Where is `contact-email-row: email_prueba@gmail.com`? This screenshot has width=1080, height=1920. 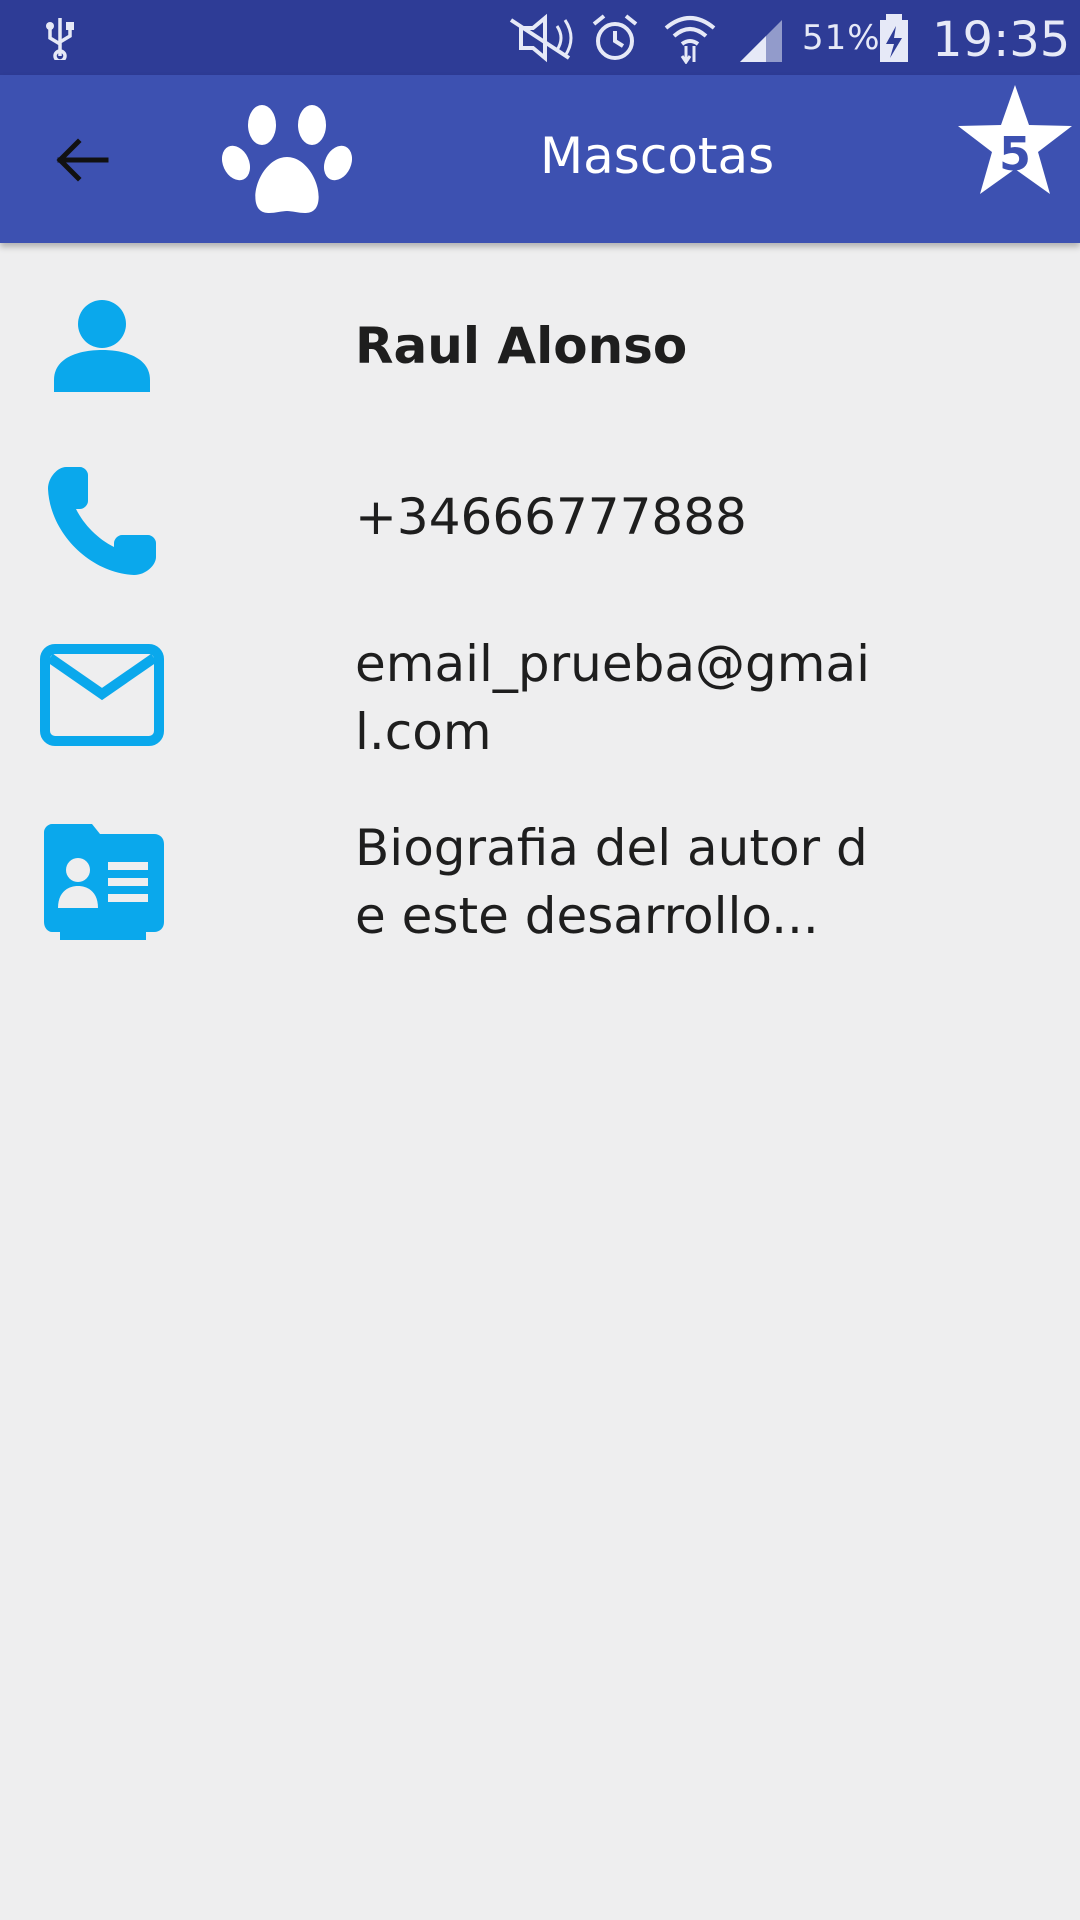 contact-email-row: email_prueba@gmail.com is located at coordinates (540, 715).